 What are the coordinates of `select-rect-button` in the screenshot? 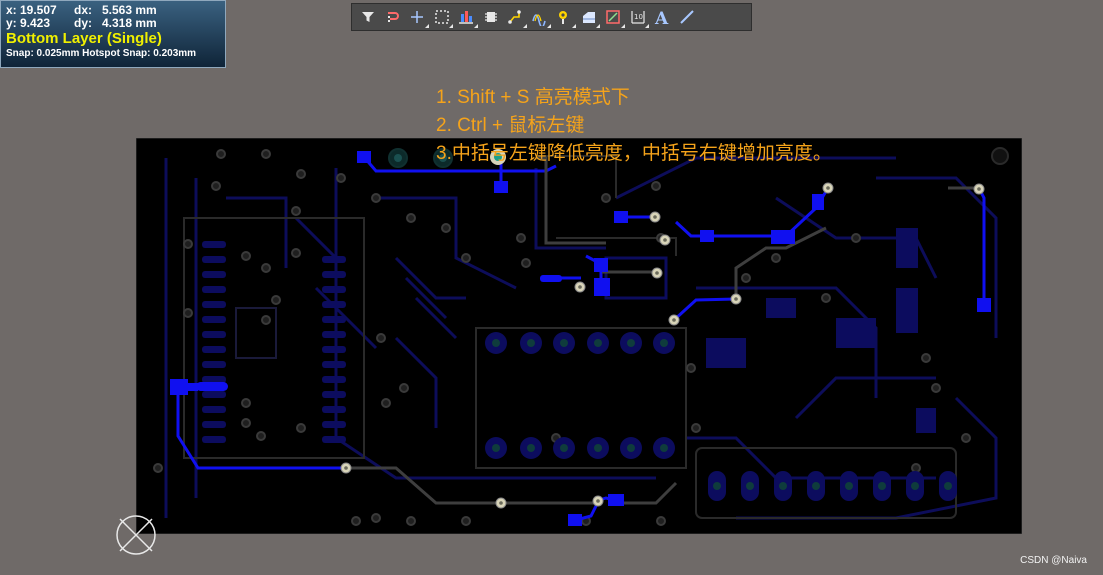 It's located at (442, 17).